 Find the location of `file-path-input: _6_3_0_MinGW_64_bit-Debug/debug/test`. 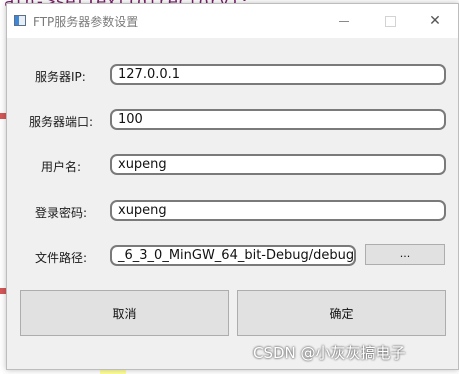

file-path-input: _6_3_0_MinGW_64_bit-Debug/debug/test is located at coordinates (233, 255).